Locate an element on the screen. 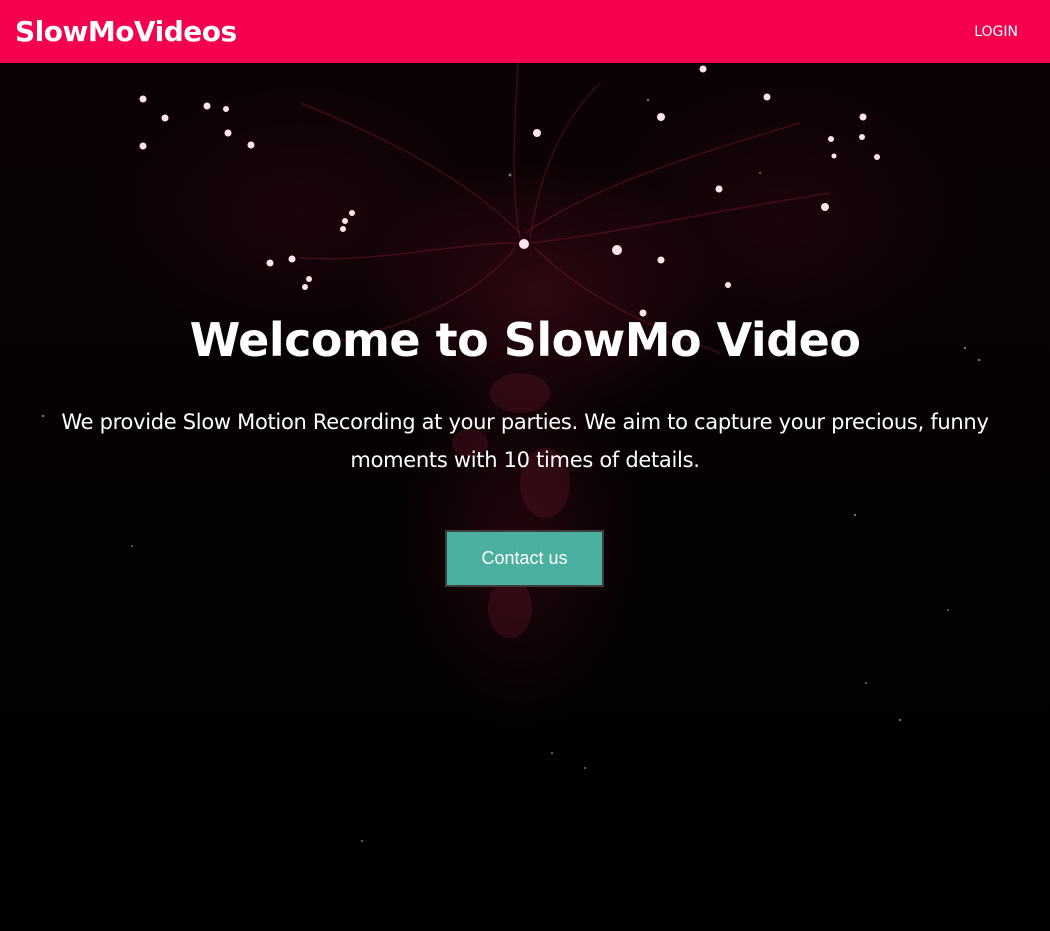 The image size is (1050, 931). login-link: LOGIN is located at coordinates (996, 32).